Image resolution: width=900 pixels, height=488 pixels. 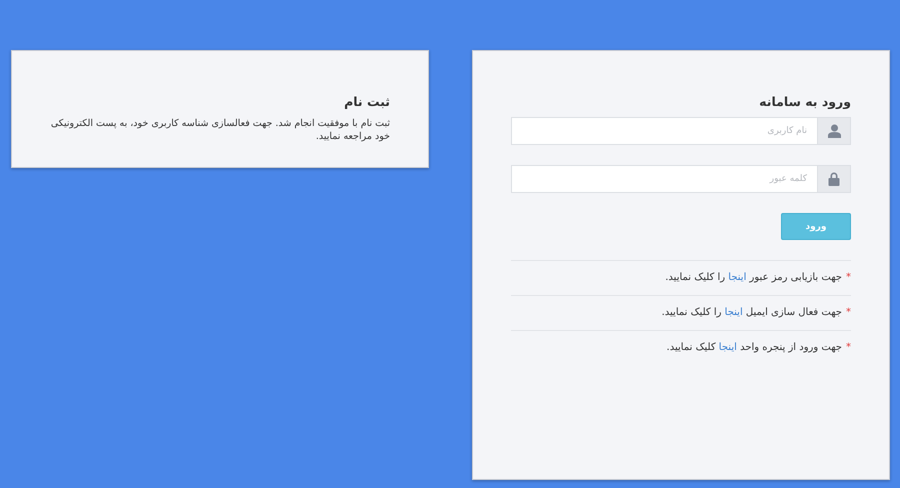 What do you see at coordinates (816, 226) in the screenshot?
I see `login-button: ورود` at bounding box center [816, 226].